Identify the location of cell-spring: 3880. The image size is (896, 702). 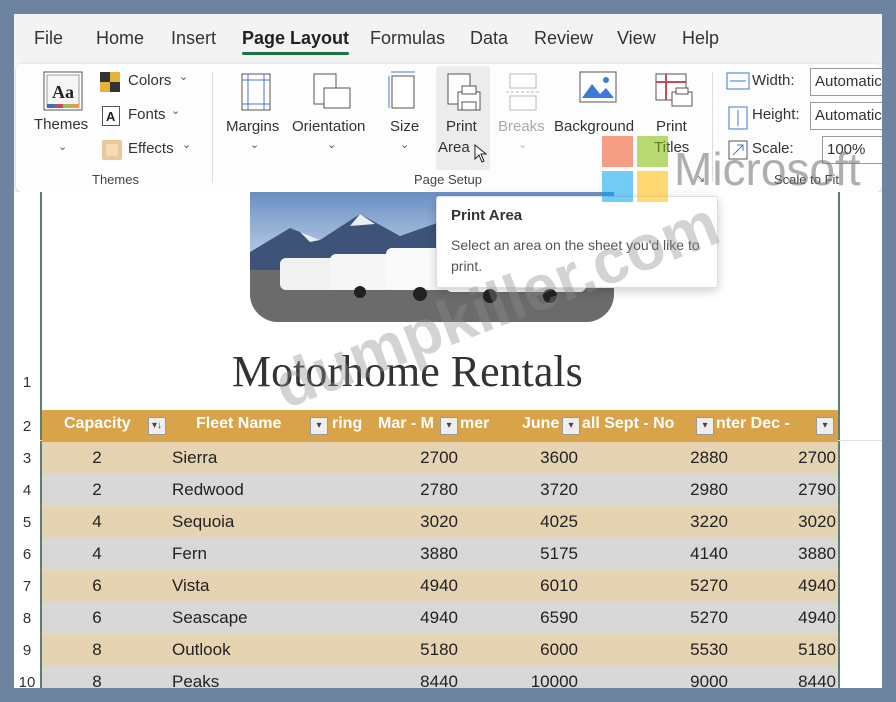
(400, 554).